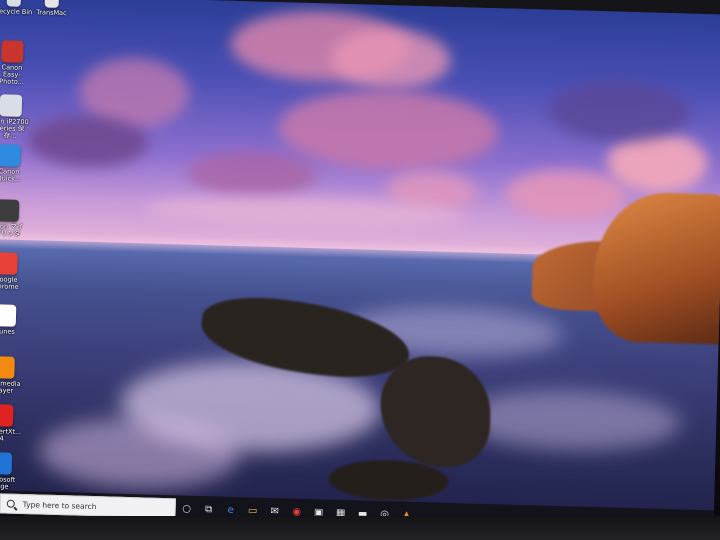 This screenshot has width=720, height=540. Describe the element at coordinates (11, 105) in the screenshot. I see `printer-icon` at that location.